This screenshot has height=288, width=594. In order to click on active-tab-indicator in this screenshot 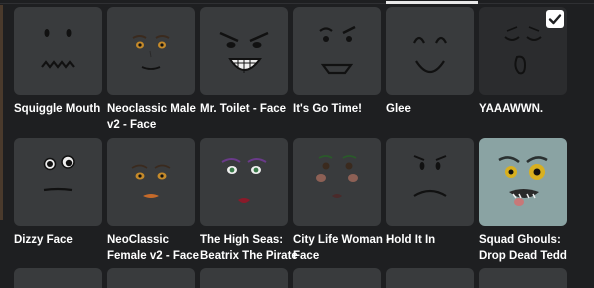, I will do `click(432, 2)`.